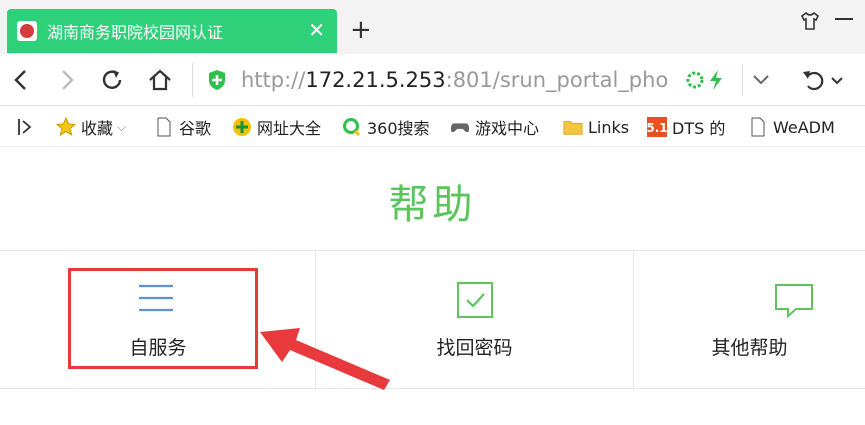 This screenshot has width=865, height=425. What do you see at coordinates (794, 301) in the screenshot?
I see `chat-icon` at bounding box center [794, 301].